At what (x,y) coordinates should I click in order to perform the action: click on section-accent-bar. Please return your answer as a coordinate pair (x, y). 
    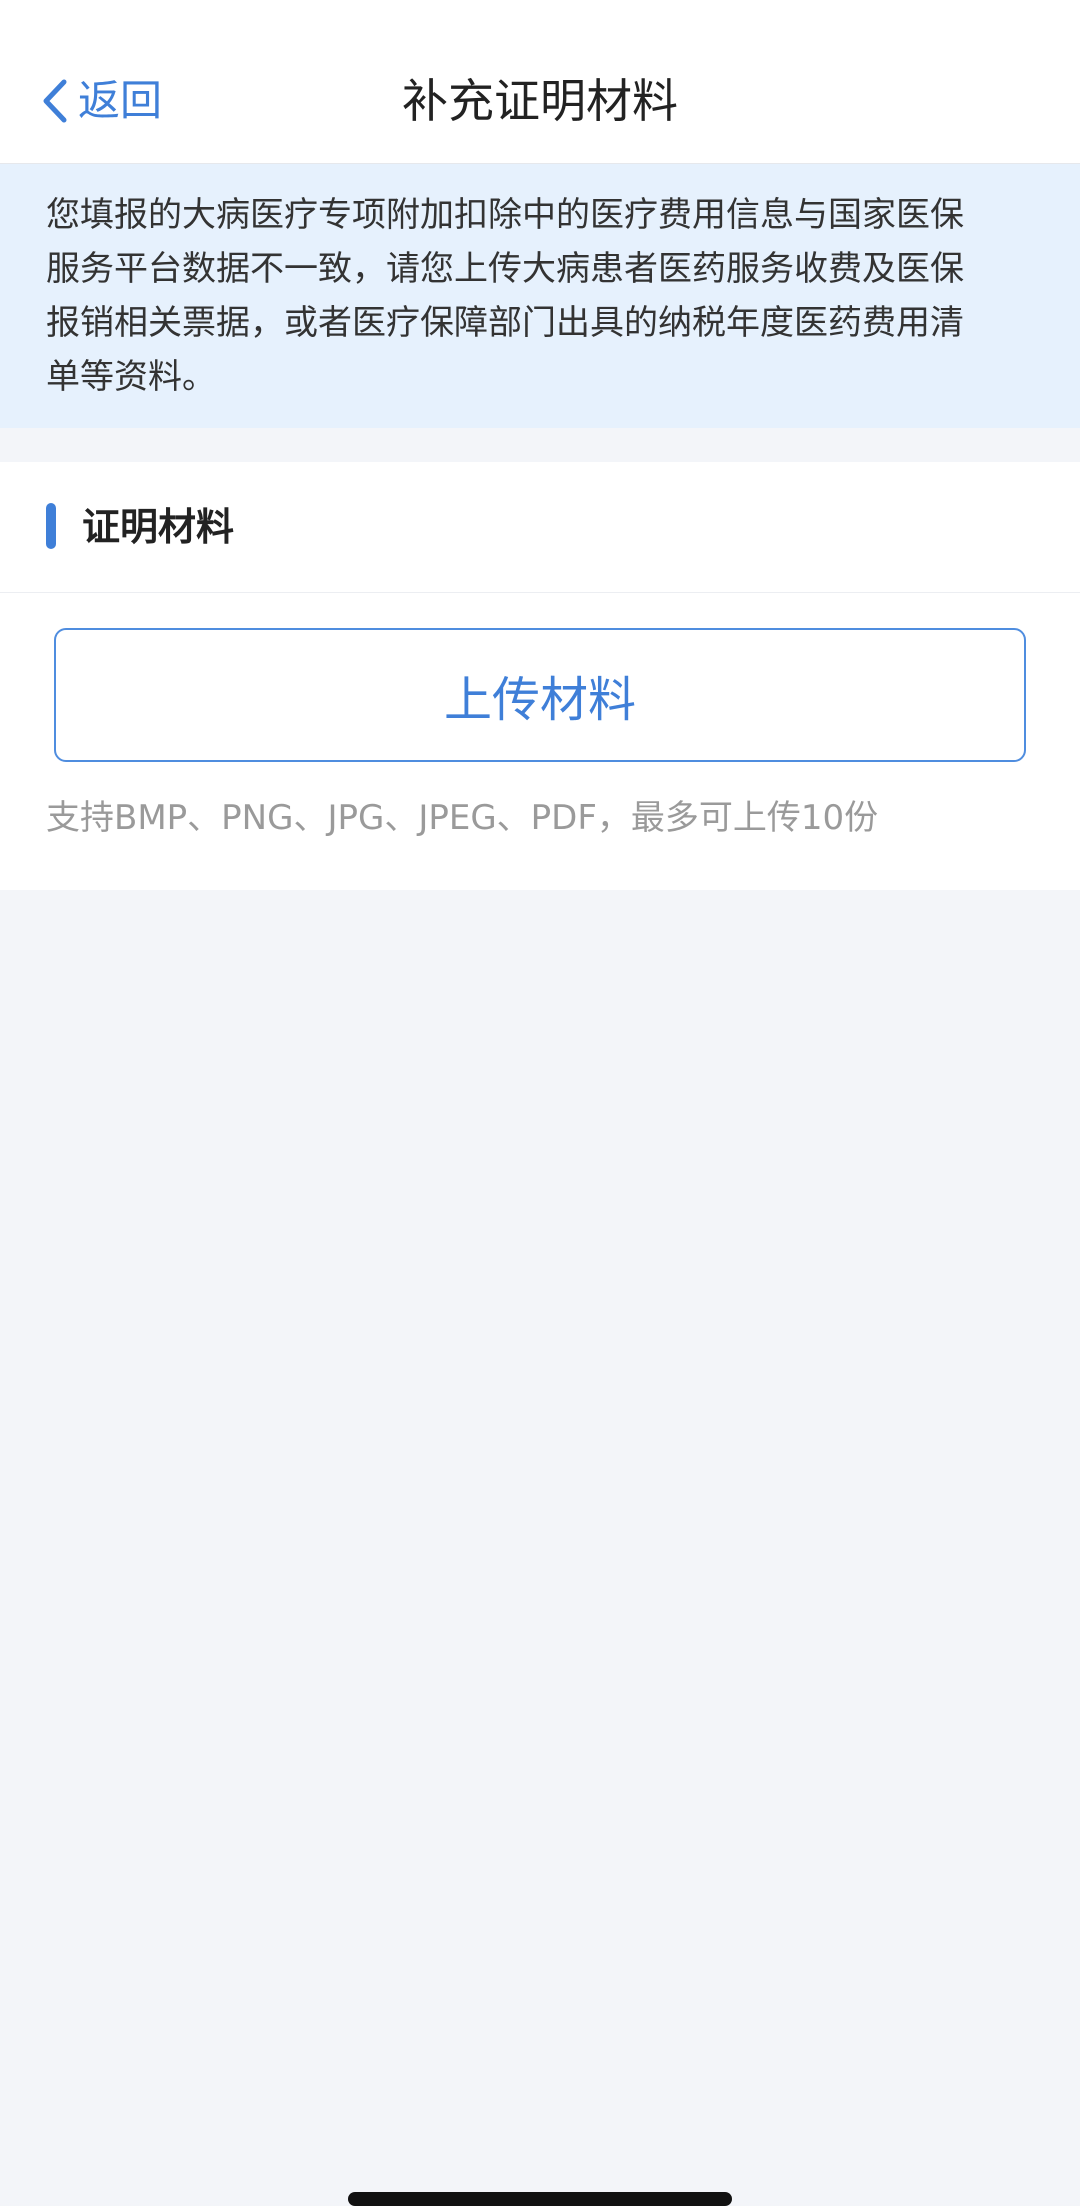
    Looking at the image, I should click on (51, 526).